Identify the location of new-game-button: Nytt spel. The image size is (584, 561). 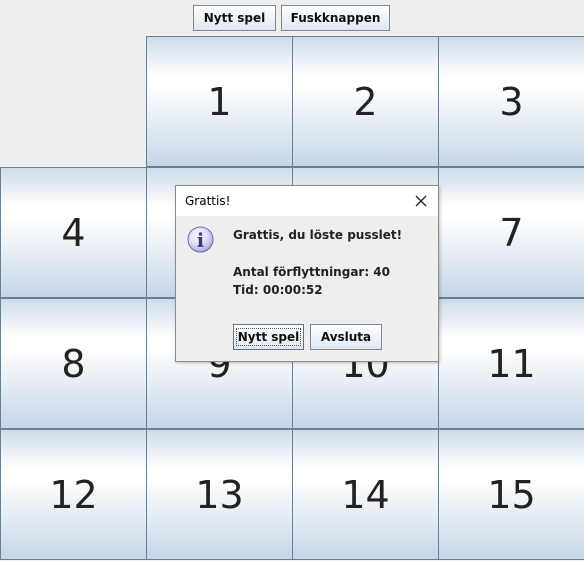
(234, 18).